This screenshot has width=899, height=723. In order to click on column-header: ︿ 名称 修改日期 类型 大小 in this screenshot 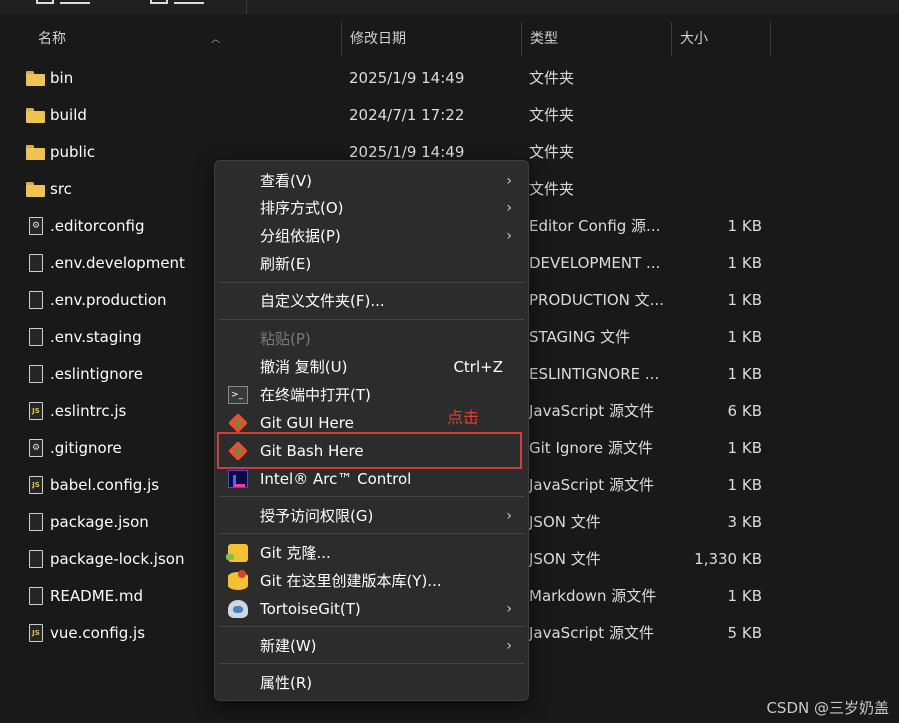, I will do `click(449, 39)`.